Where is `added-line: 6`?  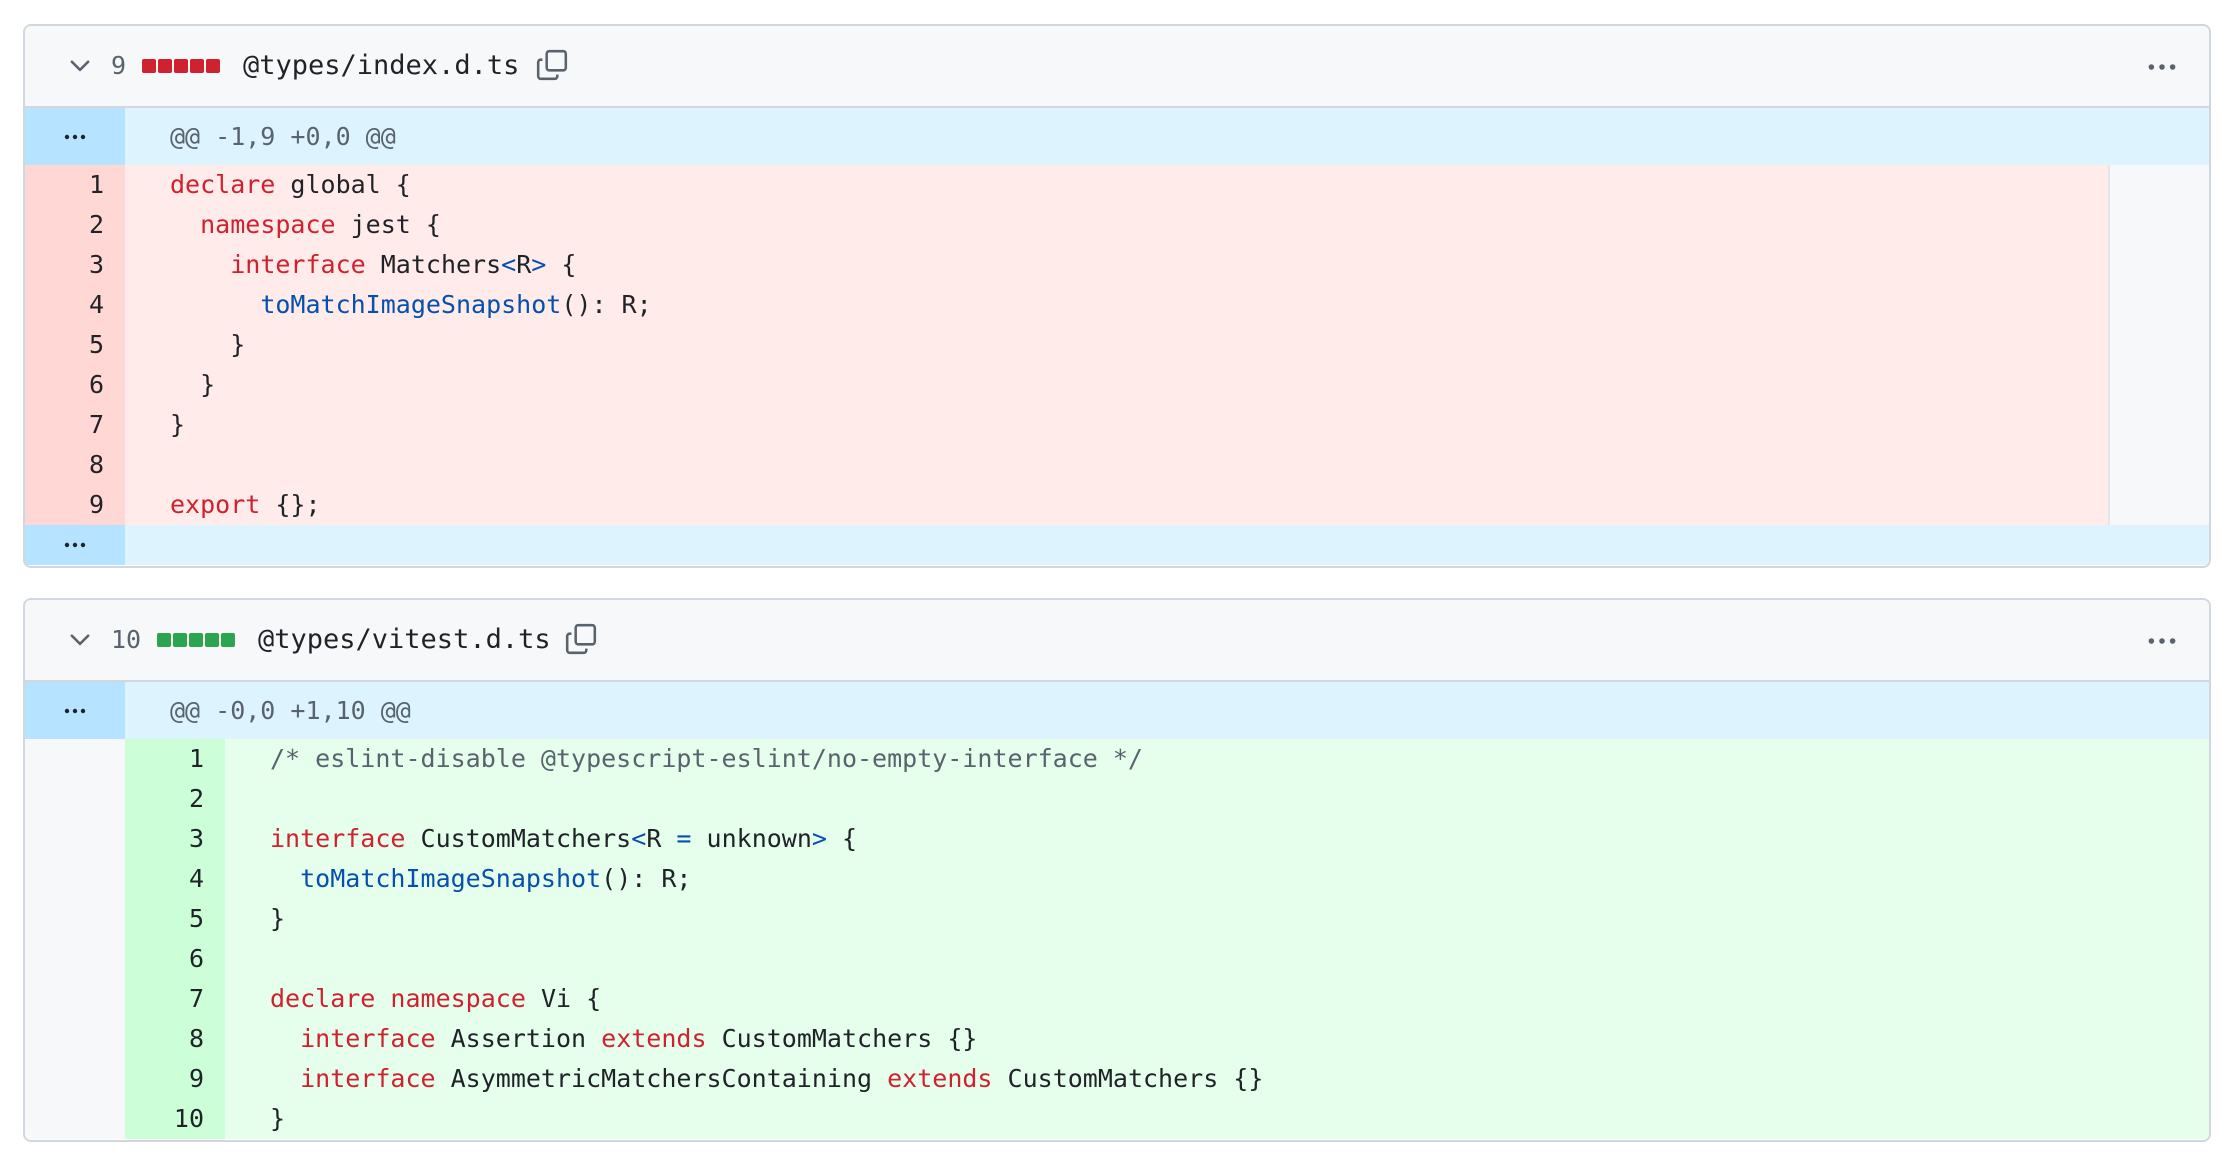
added-line: 6 is located at coordinates (1117, 959).